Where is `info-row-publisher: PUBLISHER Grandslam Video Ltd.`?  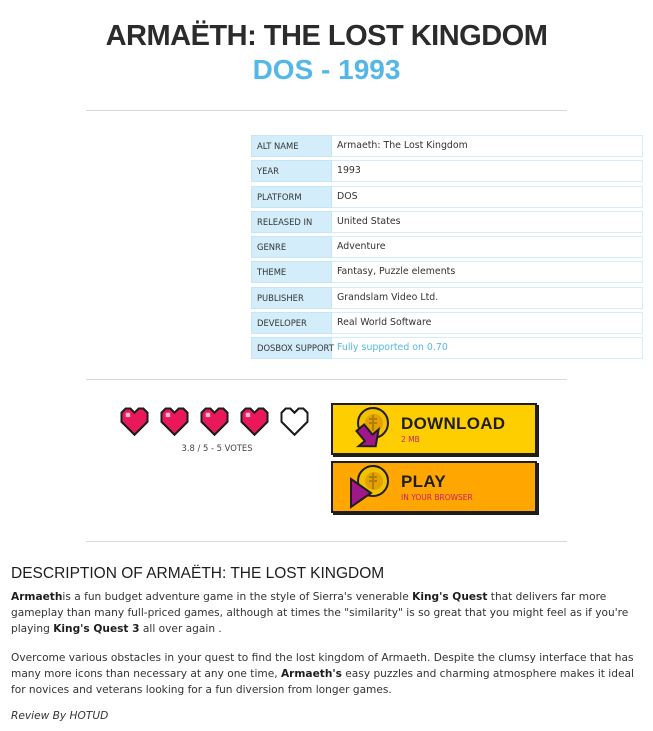
info-row-publisher: PUBLISHER Grandslam Video Ltd. is located at coordinates (447, 297).